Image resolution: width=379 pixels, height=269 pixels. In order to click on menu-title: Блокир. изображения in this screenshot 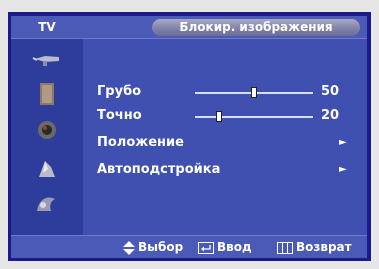, I will do `click(256, 27)`.